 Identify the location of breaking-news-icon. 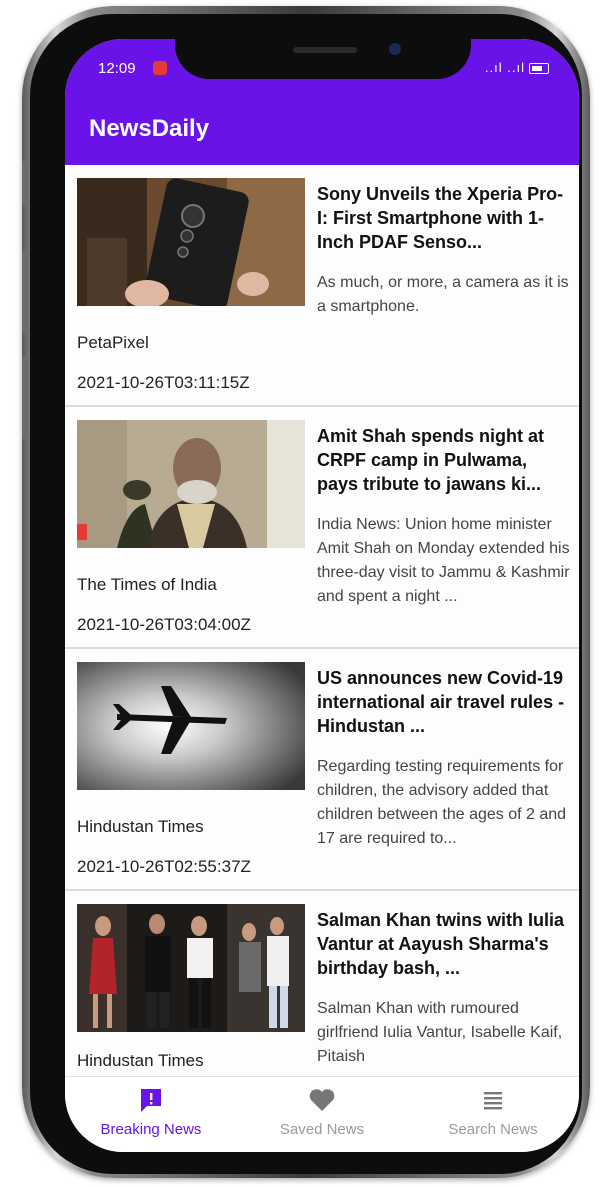
(151, 1100).